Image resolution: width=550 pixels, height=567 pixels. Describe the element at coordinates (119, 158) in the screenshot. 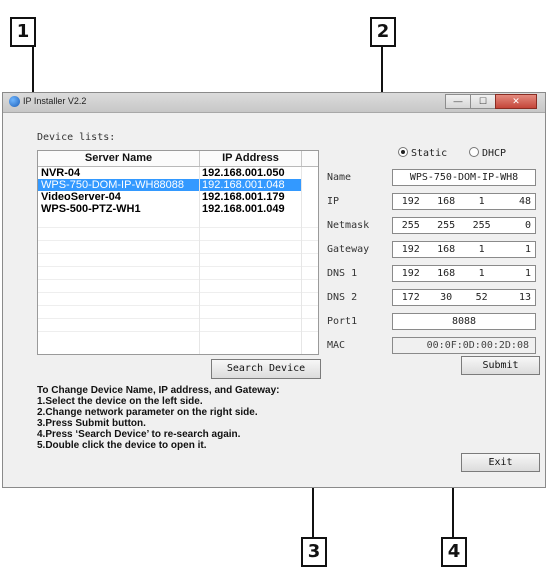

I see `column-header-server-name: Server Name` at that location.